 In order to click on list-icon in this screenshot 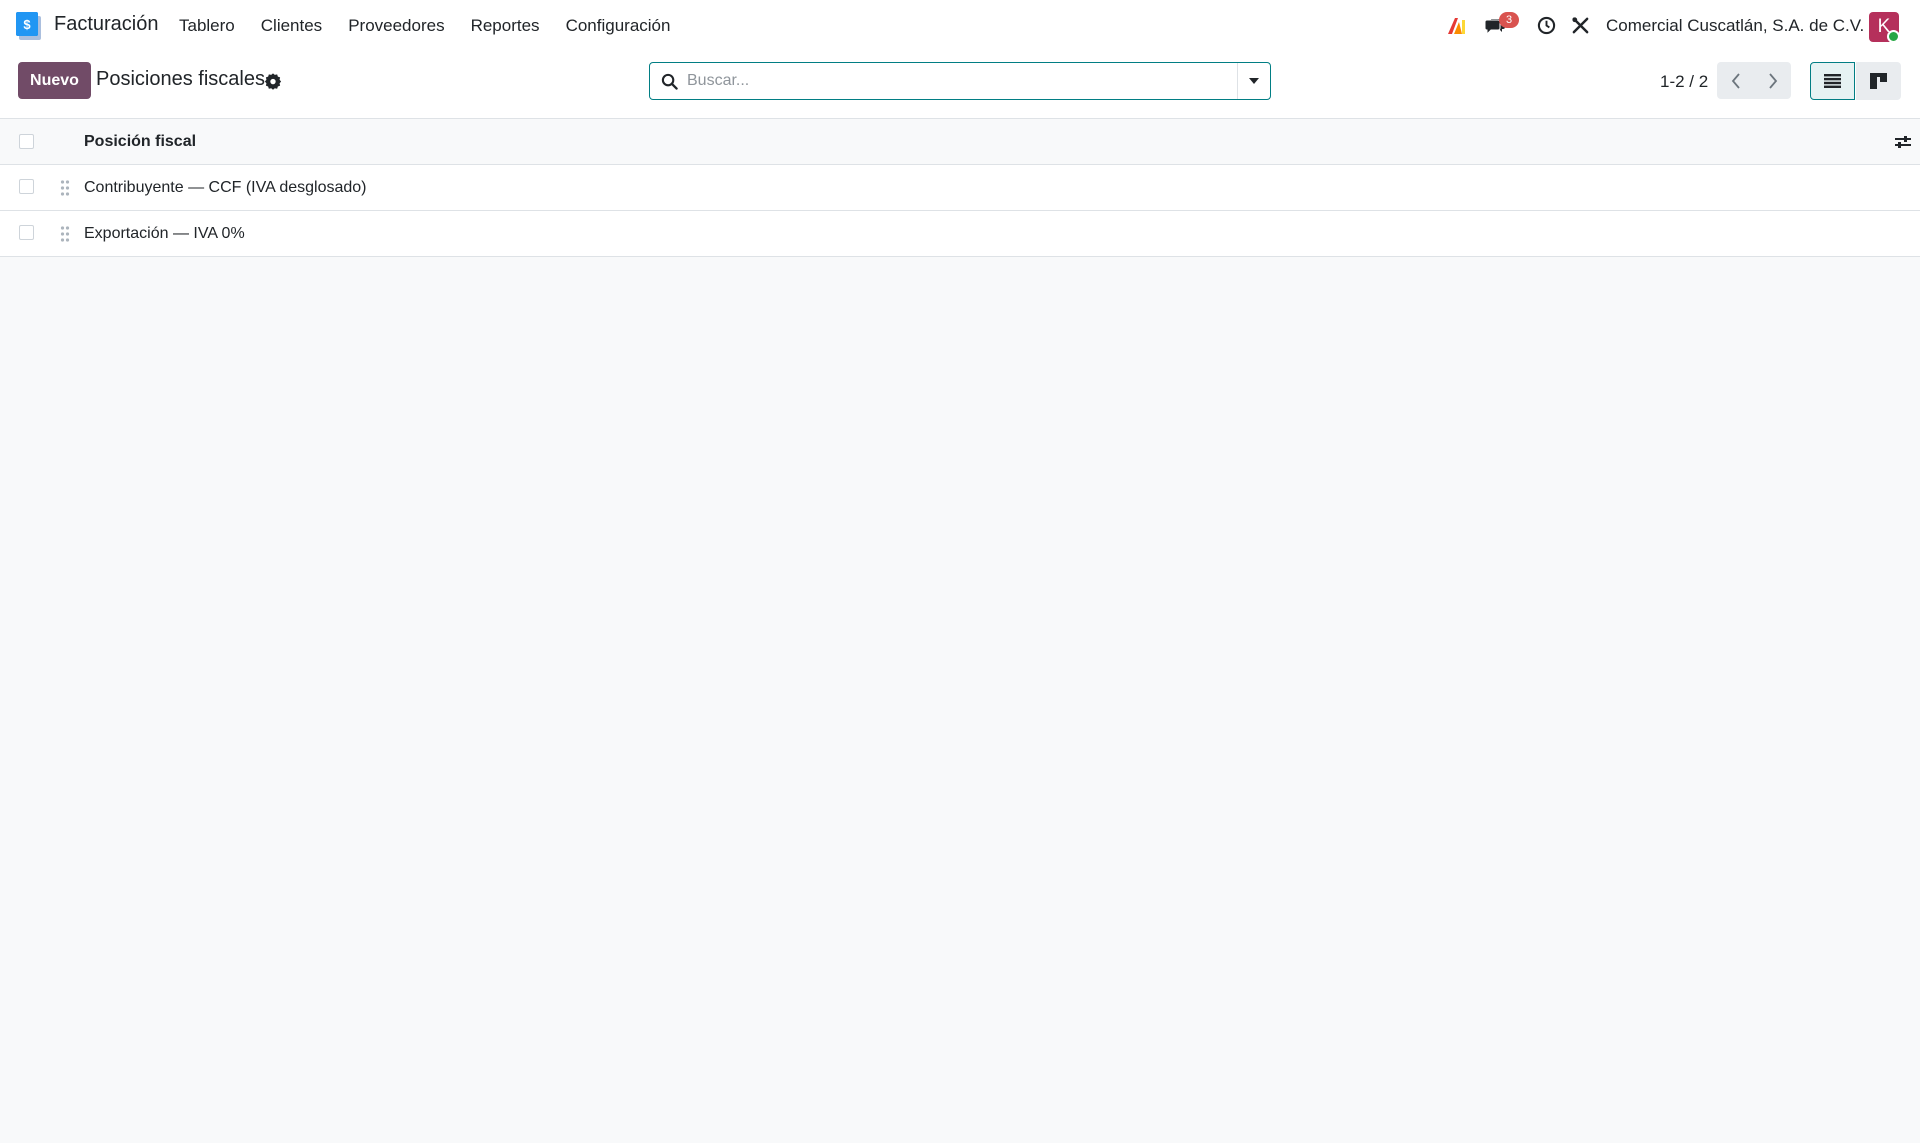, I will do `click(1832, 81)`.